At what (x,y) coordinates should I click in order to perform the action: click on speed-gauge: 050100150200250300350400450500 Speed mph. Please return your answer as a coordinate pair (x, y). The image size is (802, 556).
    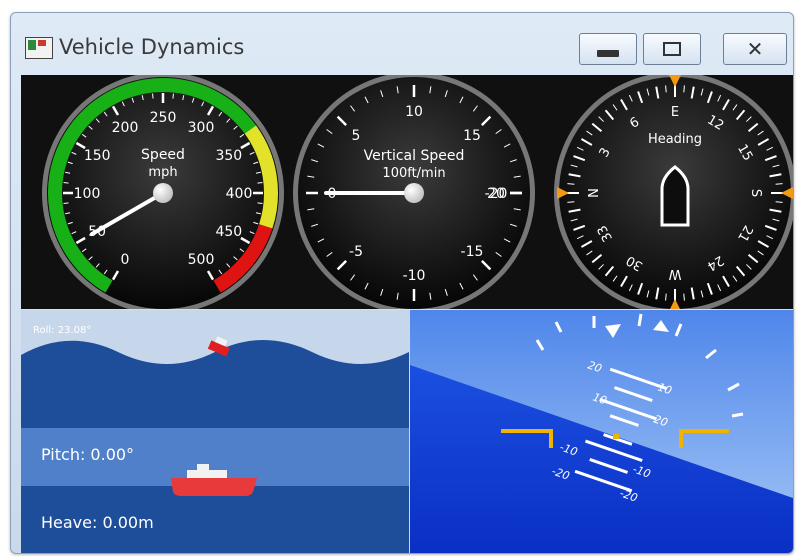
    Looking at the image, I should click on (163, 193).